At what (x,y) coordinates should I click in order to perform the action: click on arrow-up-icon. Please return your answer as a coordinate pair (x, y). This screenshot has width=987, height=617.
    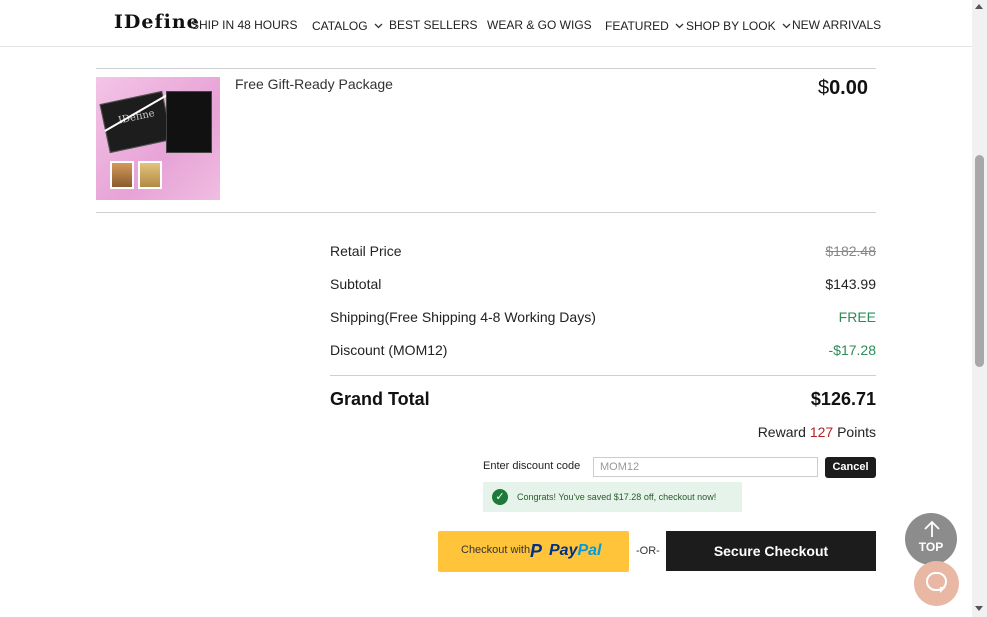
    Looking at the image, I should click on (932, 531).